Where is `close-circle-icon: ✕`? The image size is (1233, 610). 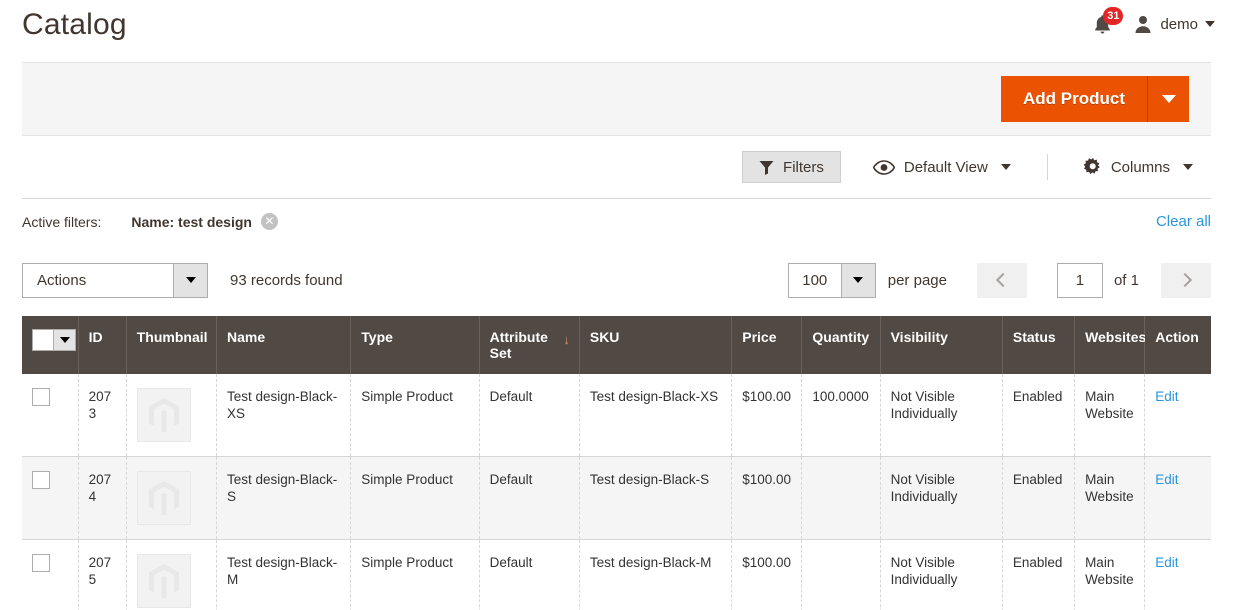 close-circle-icon: ✕ is located at coordinates (269, 221).